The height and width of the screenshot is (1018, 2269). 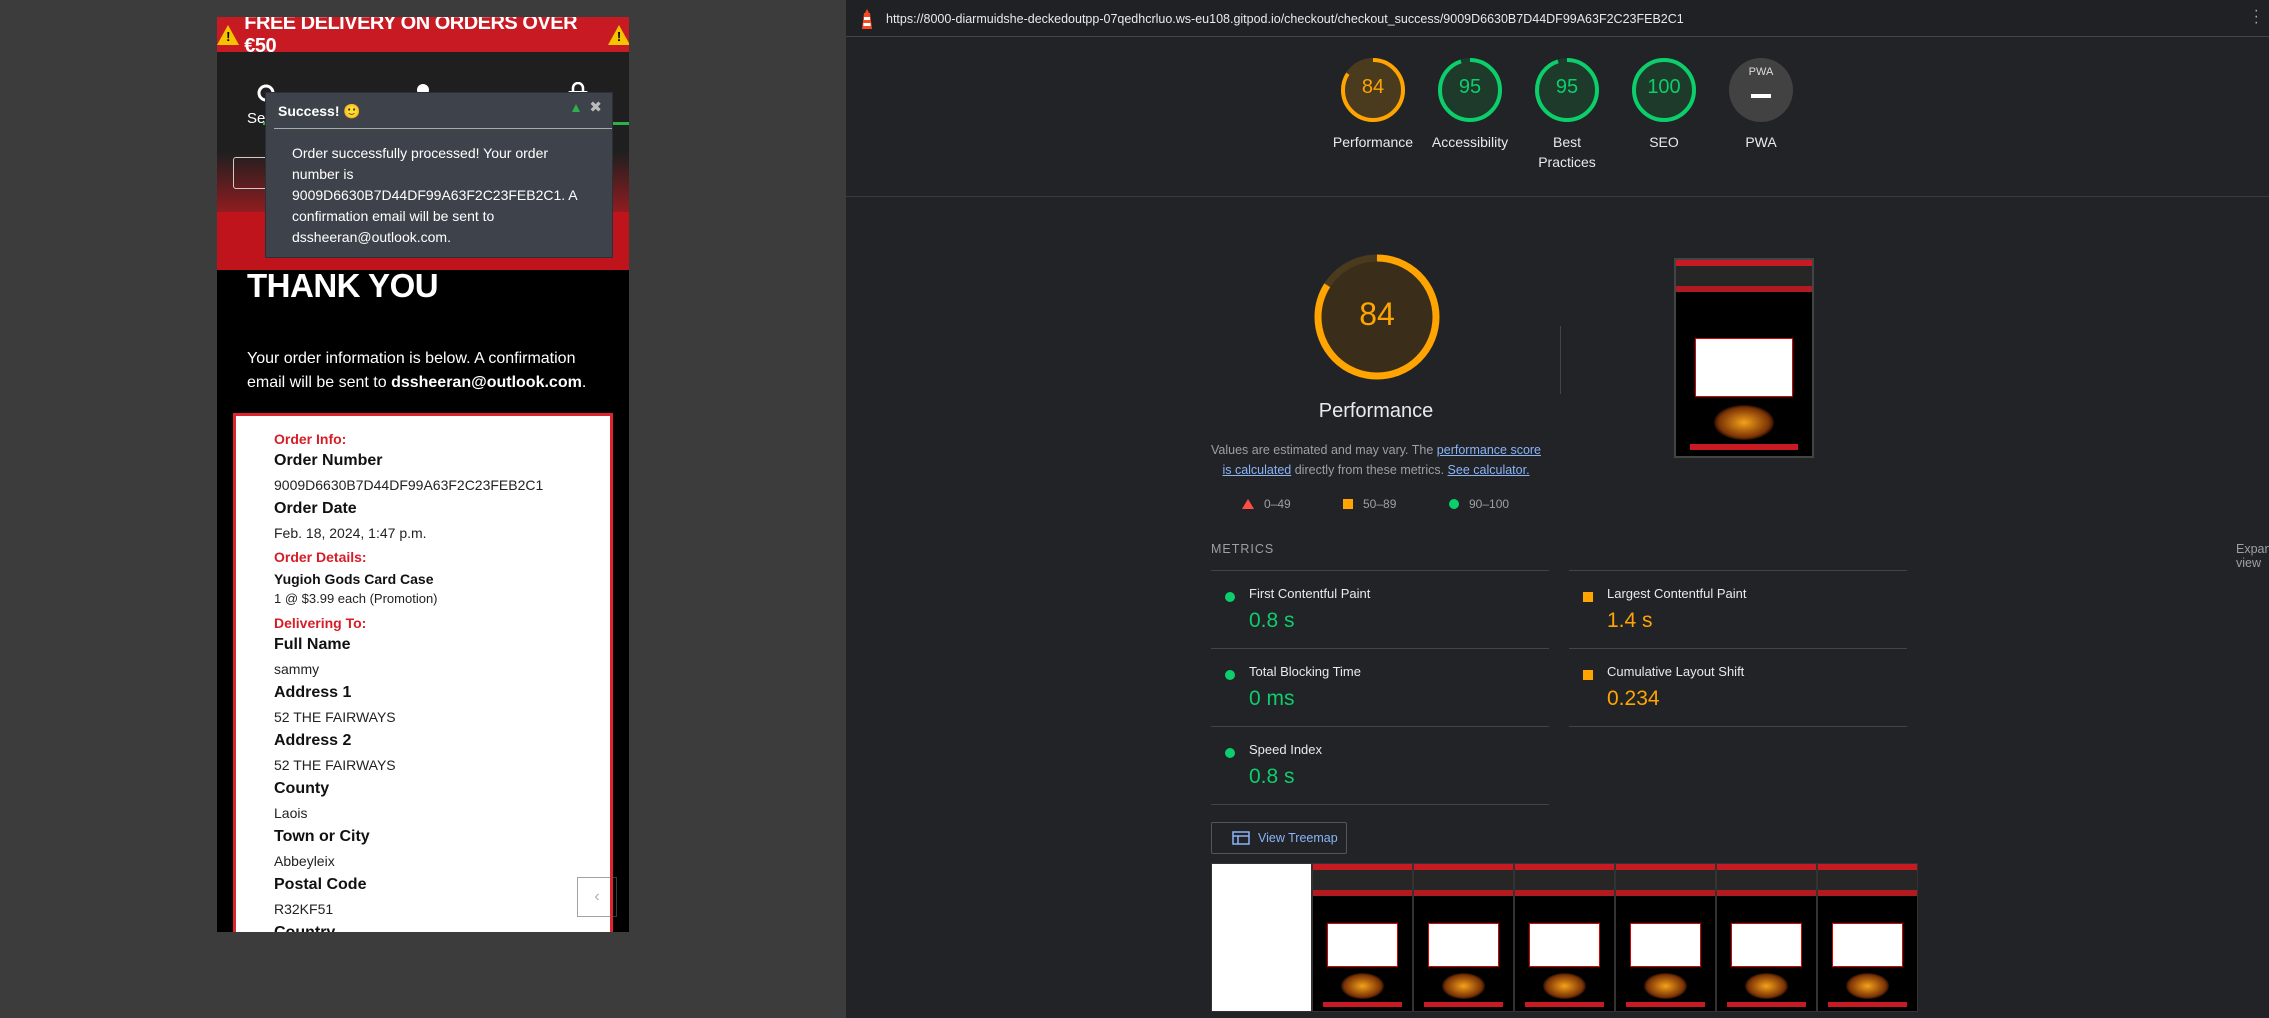 I want to click on gauge-label: Accessibility, so click(x=1470, y=142).